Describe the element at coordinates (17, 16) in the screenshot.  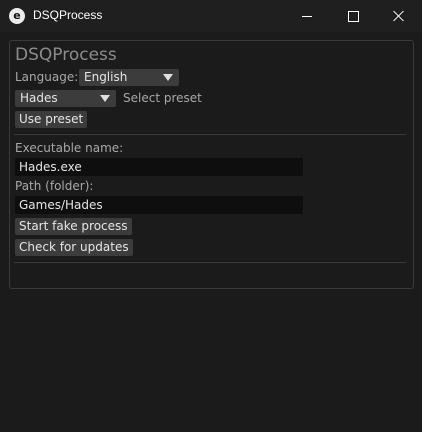
I see `app-icon: e` at that location.